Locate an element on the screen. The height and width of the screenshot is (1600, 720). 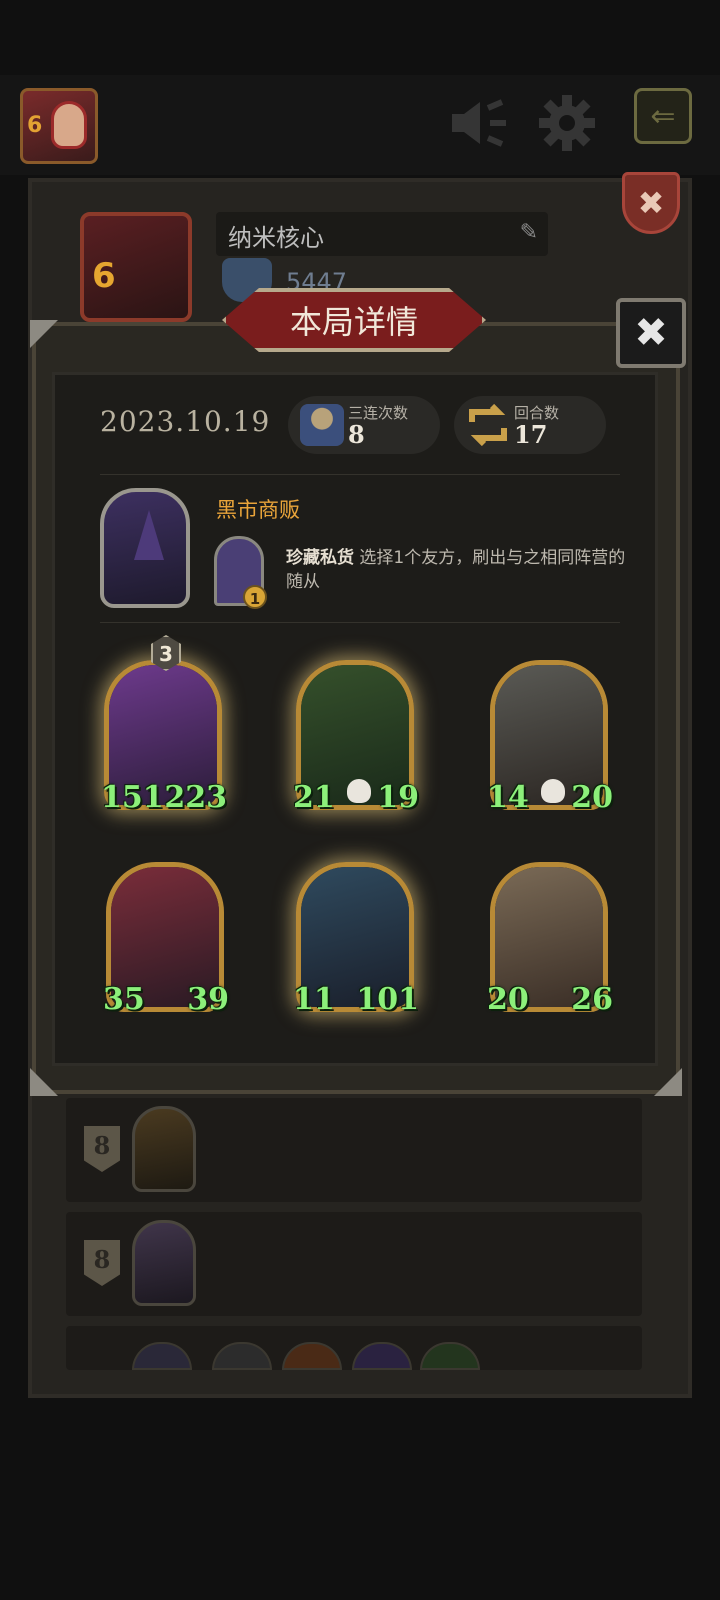
top-bar is located at coordinates (360, 125).